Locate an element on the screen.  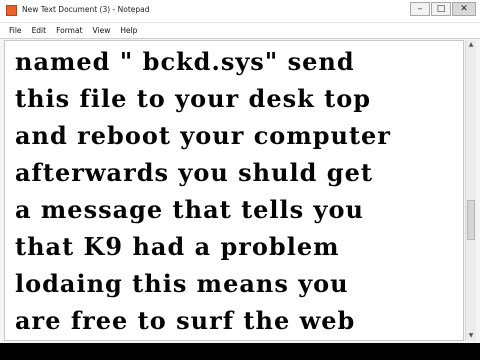
menu-edit: Edit is located at coordinates (39, 30).